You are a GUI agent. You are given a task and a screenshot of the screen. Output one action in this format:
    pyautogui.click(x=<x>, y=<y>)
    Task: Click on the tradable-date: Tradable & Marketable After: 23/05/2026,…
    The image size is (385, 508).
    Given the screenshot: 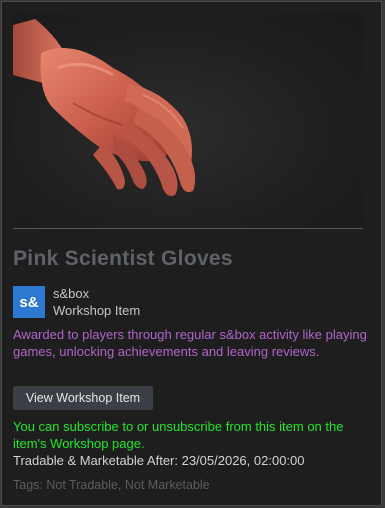 What is the action you would take?
    pyautogui.click(x=159, y=460)
    